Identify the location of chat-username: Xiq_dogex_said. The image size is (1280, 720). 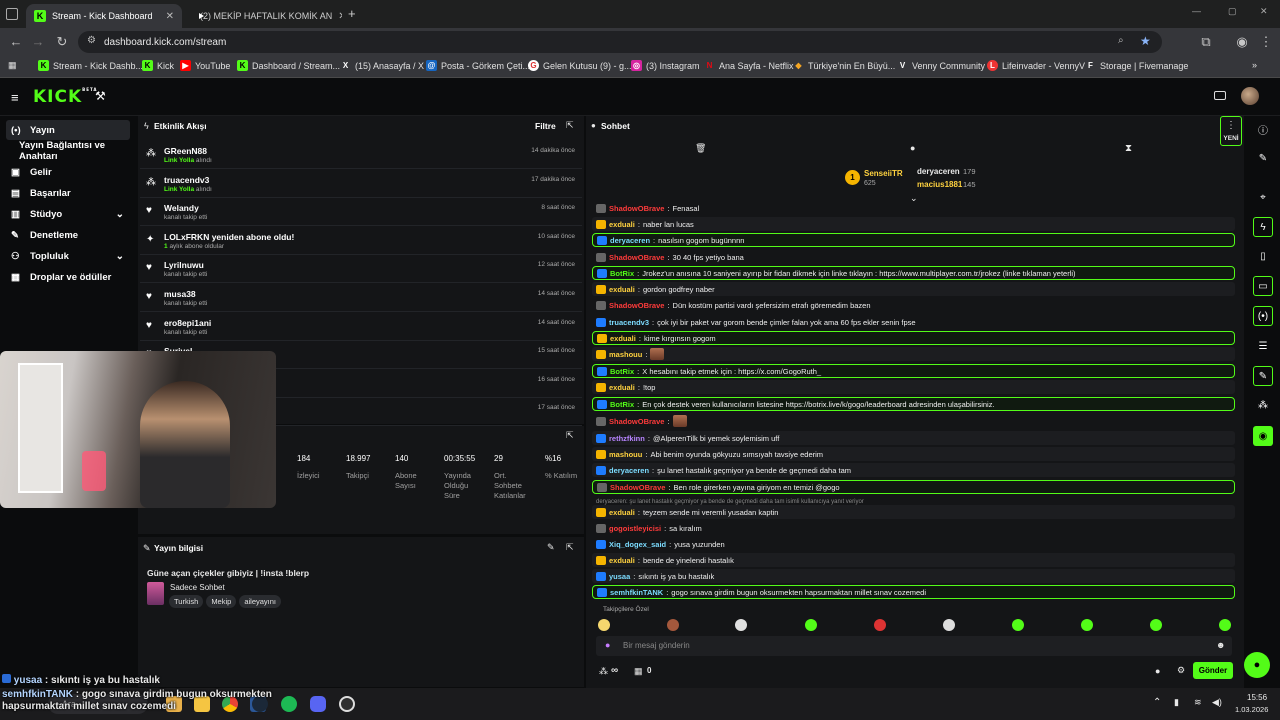
(637, 544).